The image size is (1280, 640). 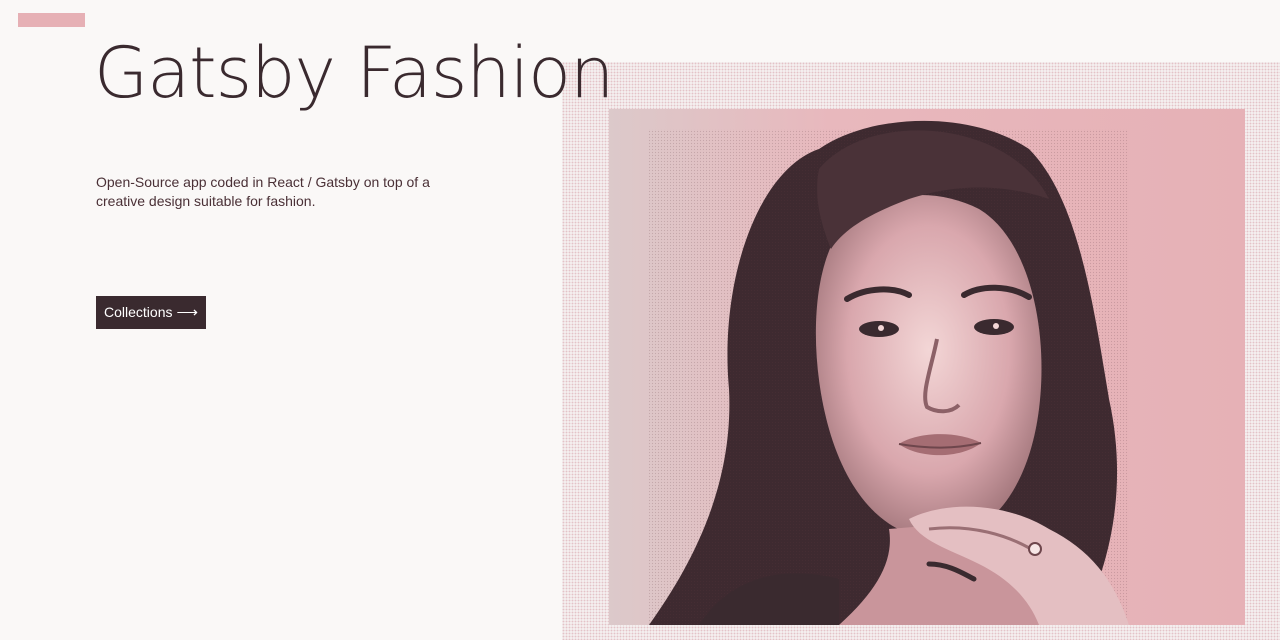 I want to click on collections-button-label: Collections, so click(x=138, y=312).